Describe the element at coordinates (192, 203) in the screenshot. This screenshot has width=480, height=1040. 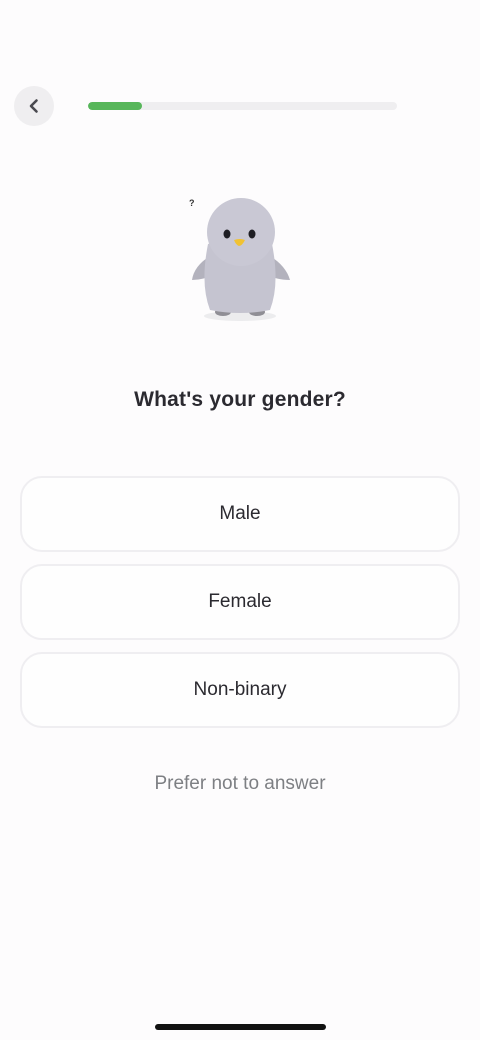
I see `question-mark: ?` at that location.